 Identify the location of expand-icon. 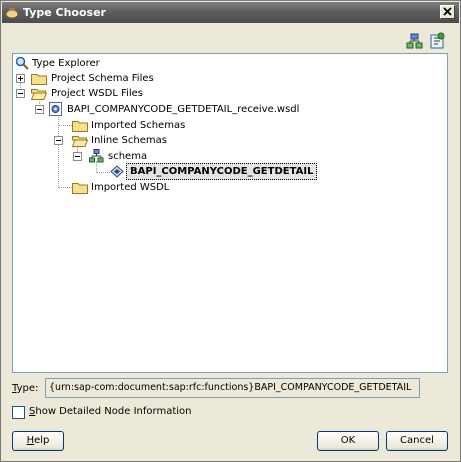
(20, 78).